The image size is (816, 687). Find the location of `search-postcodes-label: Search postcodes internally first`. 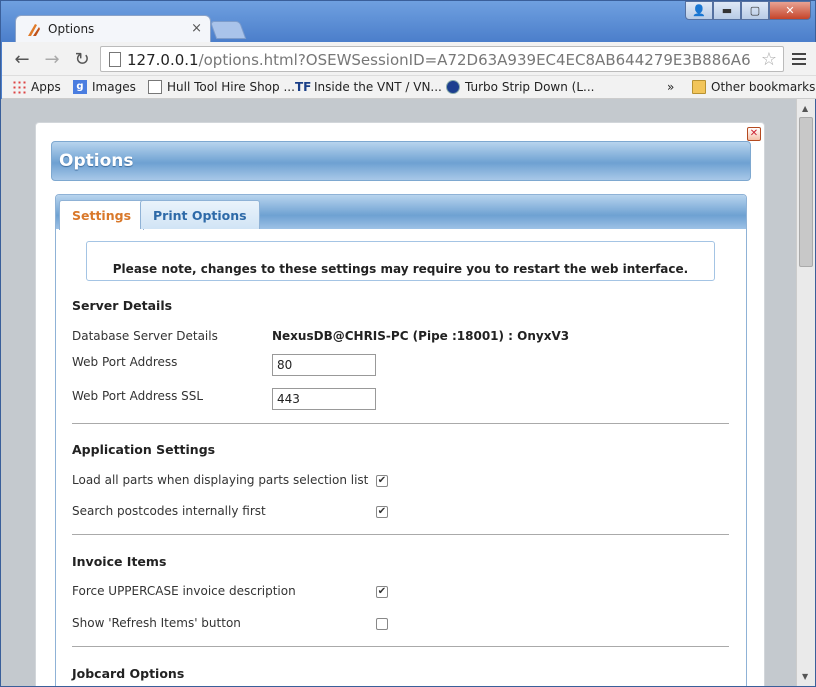

search-postcodes-label: Search postcodes internally first is located at coordinates (169, 511).